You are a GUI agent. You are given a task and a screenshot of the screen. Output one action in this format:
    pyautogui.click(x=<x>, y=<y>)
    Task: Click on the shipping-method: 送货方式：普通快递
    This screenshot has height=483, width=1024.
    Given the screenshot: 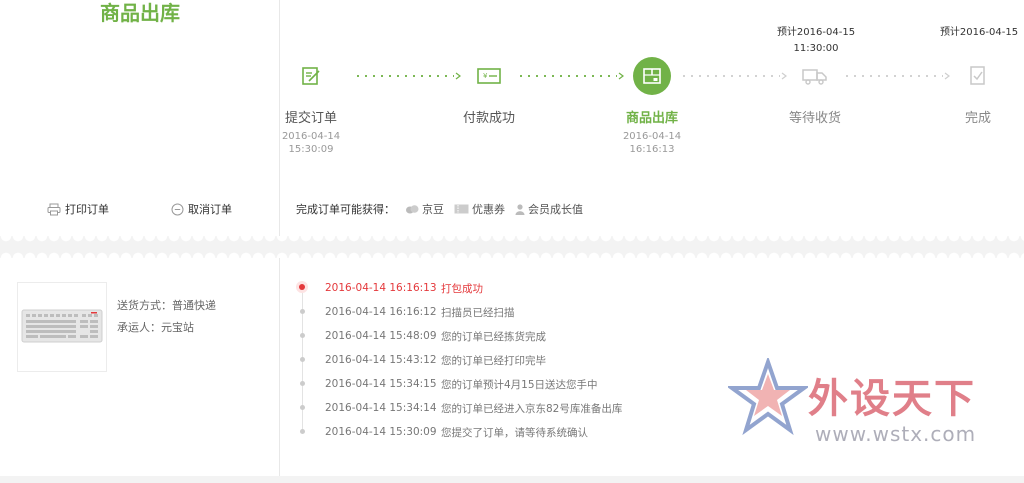 What is the action you would take?
    pyautogui.click(x=166, y=305)
    